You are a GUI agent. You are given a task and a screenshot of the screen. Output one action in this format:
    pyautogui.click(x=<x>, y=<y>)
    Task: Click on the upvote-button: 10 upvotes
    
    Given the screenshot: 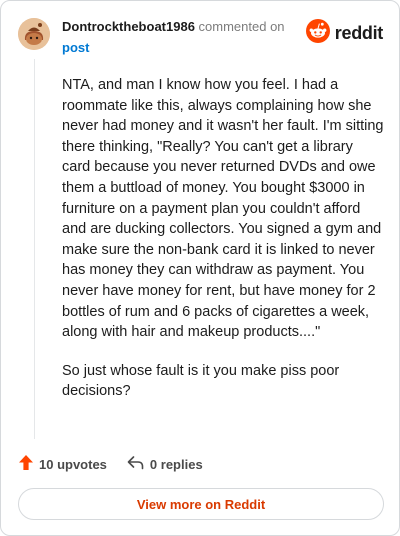 What is the action you would take?
    pyautogui.click(x=63, y=464)
    